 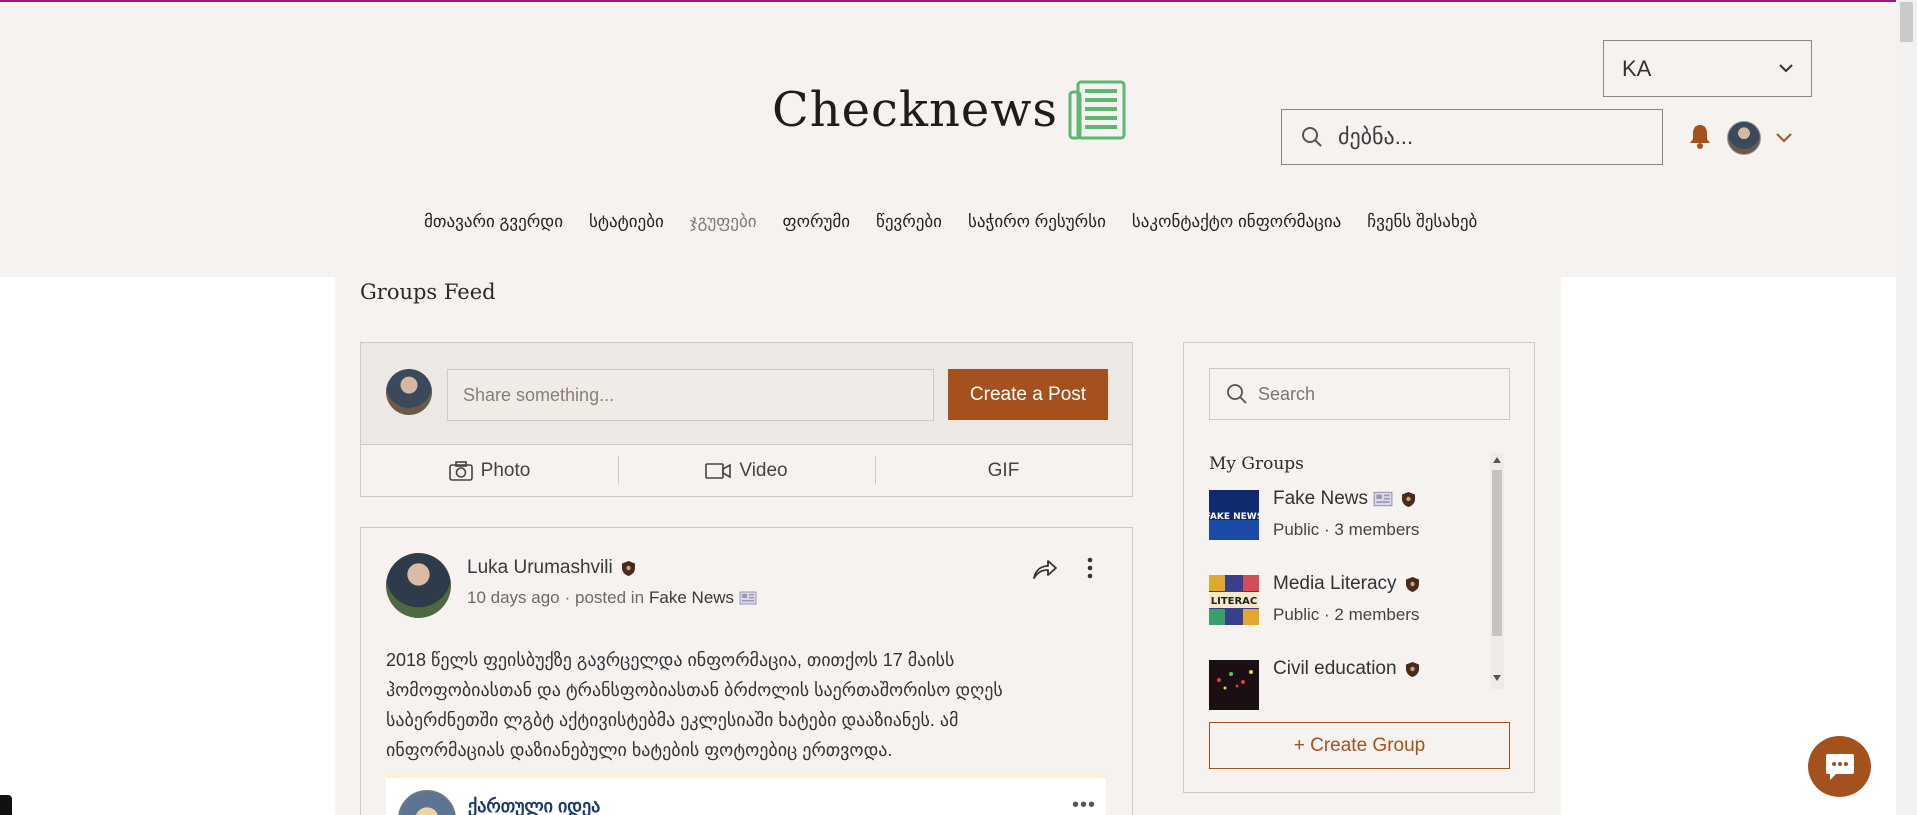 I want to click on group-meta: Public · 2 members, so click(x=1346, y=614).